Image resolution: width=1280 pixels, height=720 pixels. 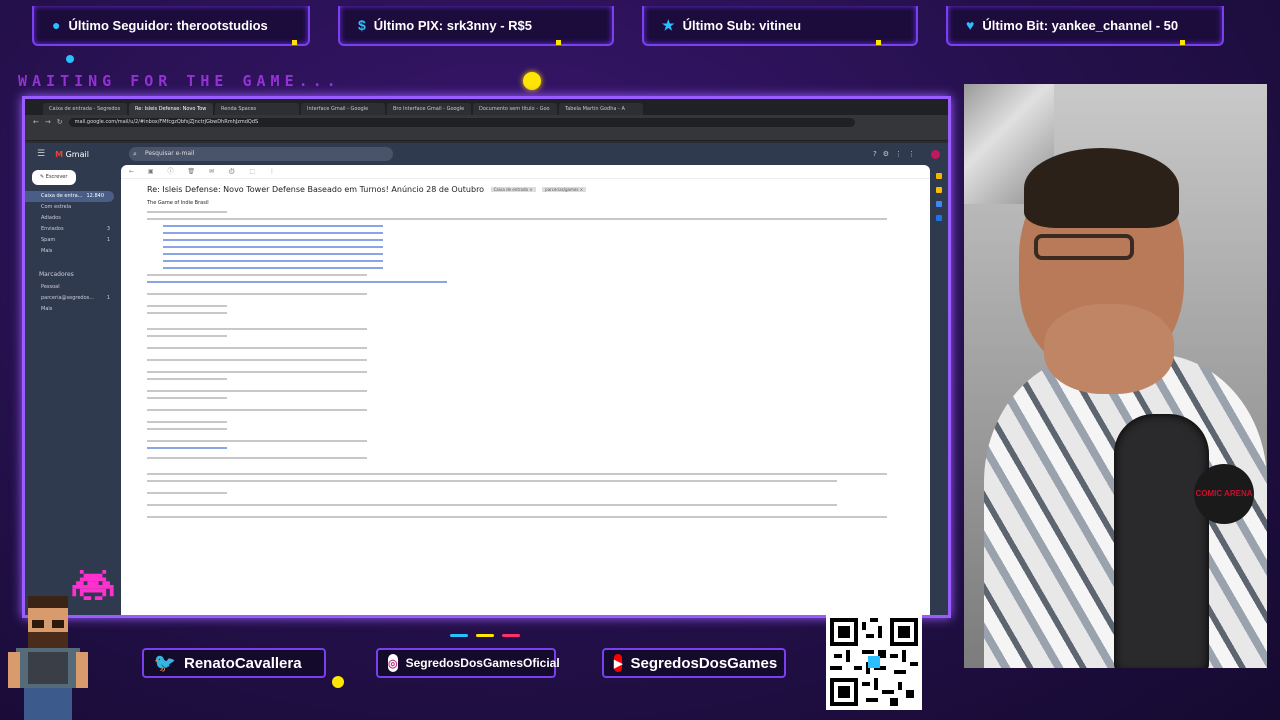 What do you see at coordinates (513, 189) in the screenshot?
I see `label-chip: Caixa de entrada ×` at bounding box center [513, 189].